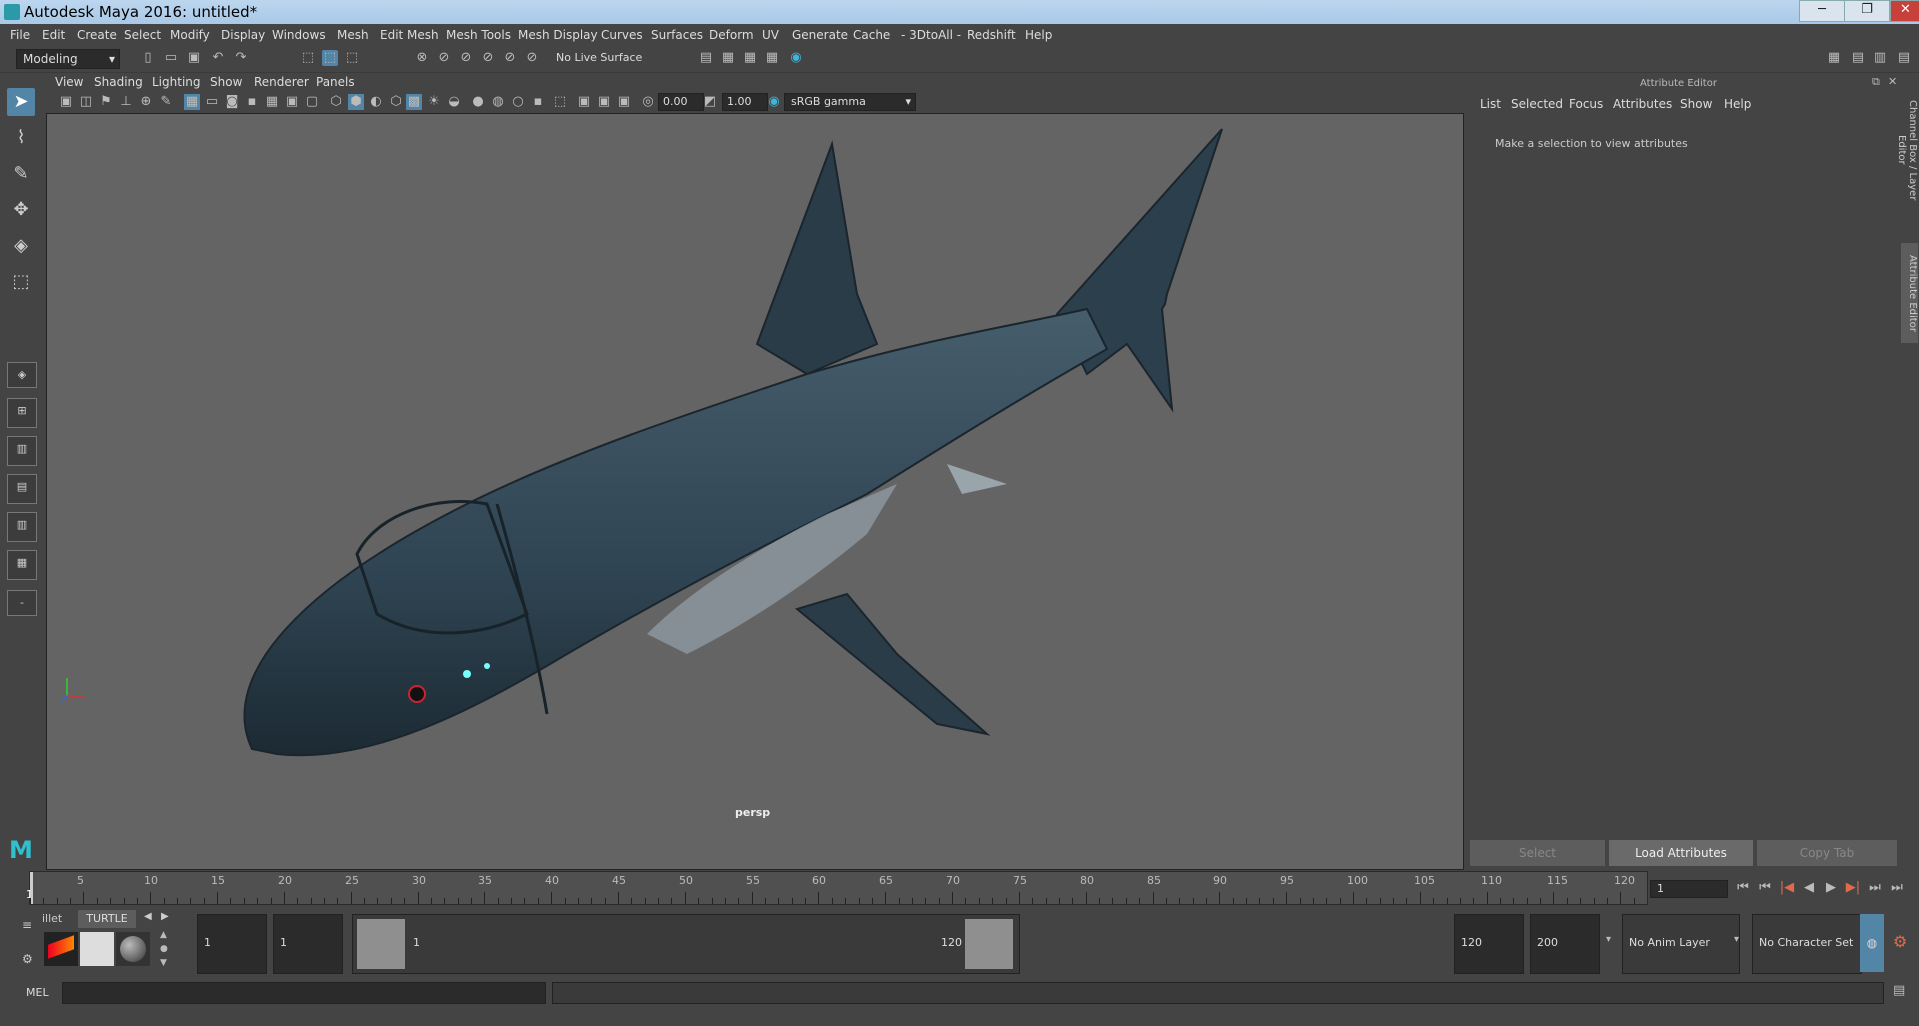 Image resolution: width=1919 pixels, height=1026 pixels. I want to click on menu-mesh-tools: Mesh Tools, so click(478, 35).